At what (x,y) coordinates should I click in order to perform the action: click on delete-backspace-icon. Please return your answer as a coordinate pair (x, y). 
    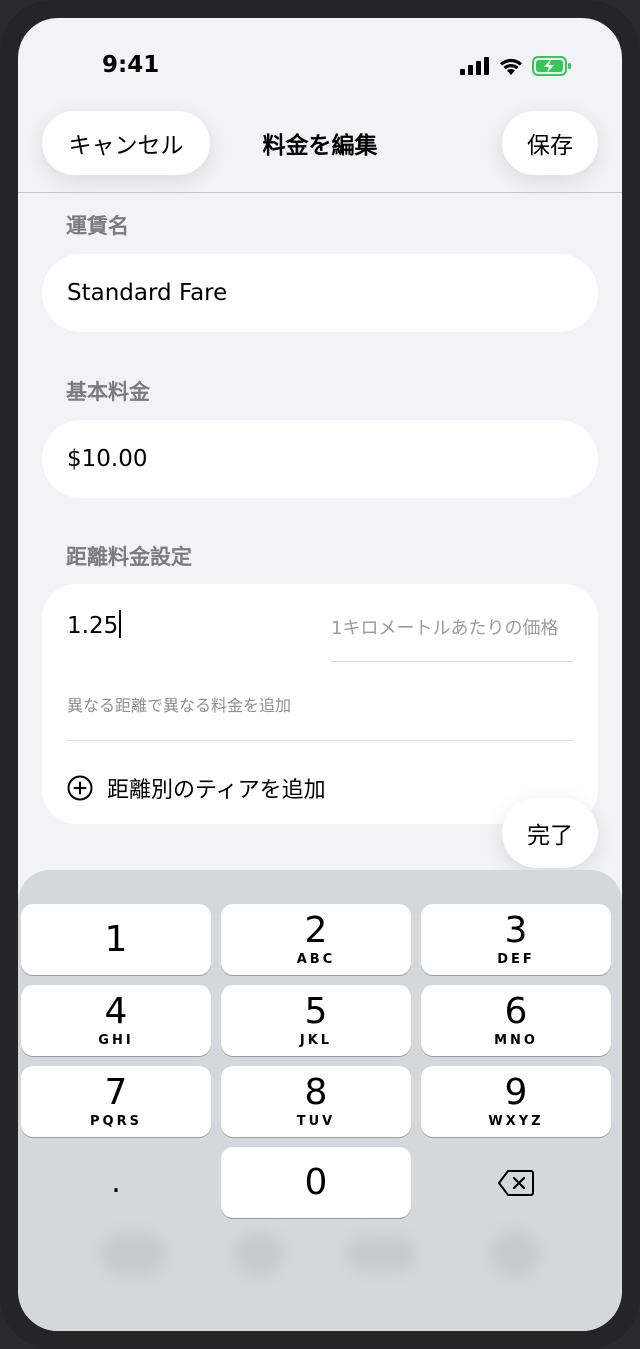
    Looking at the image, I should click on (516, 1182).